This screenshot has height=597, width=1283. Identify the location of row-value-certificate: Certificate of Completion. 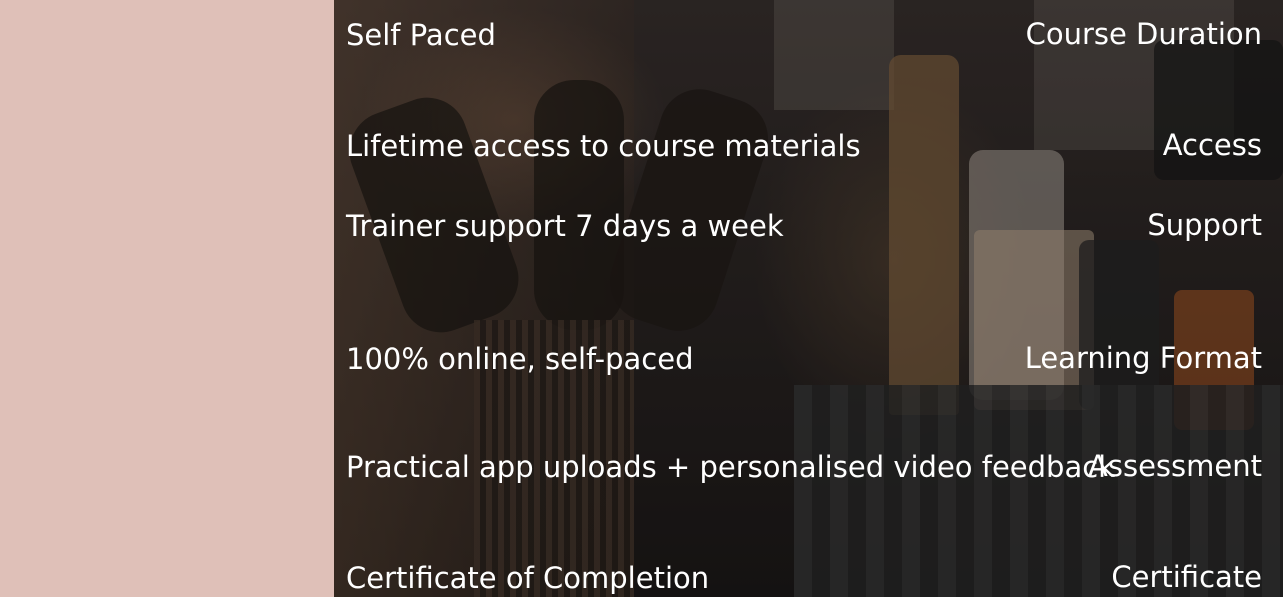
(528, 578).